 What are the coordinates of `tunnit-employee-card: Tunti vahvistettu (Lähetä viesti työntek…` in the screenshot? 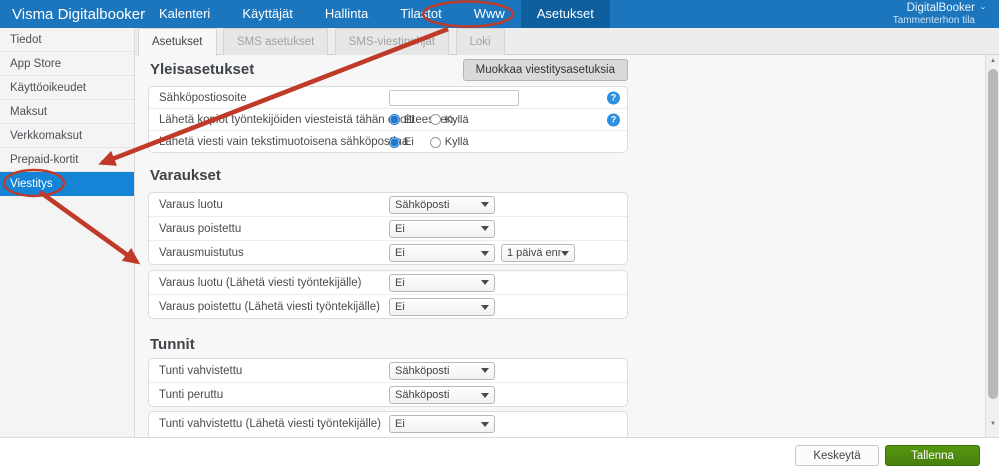 It's located at (388, 424).